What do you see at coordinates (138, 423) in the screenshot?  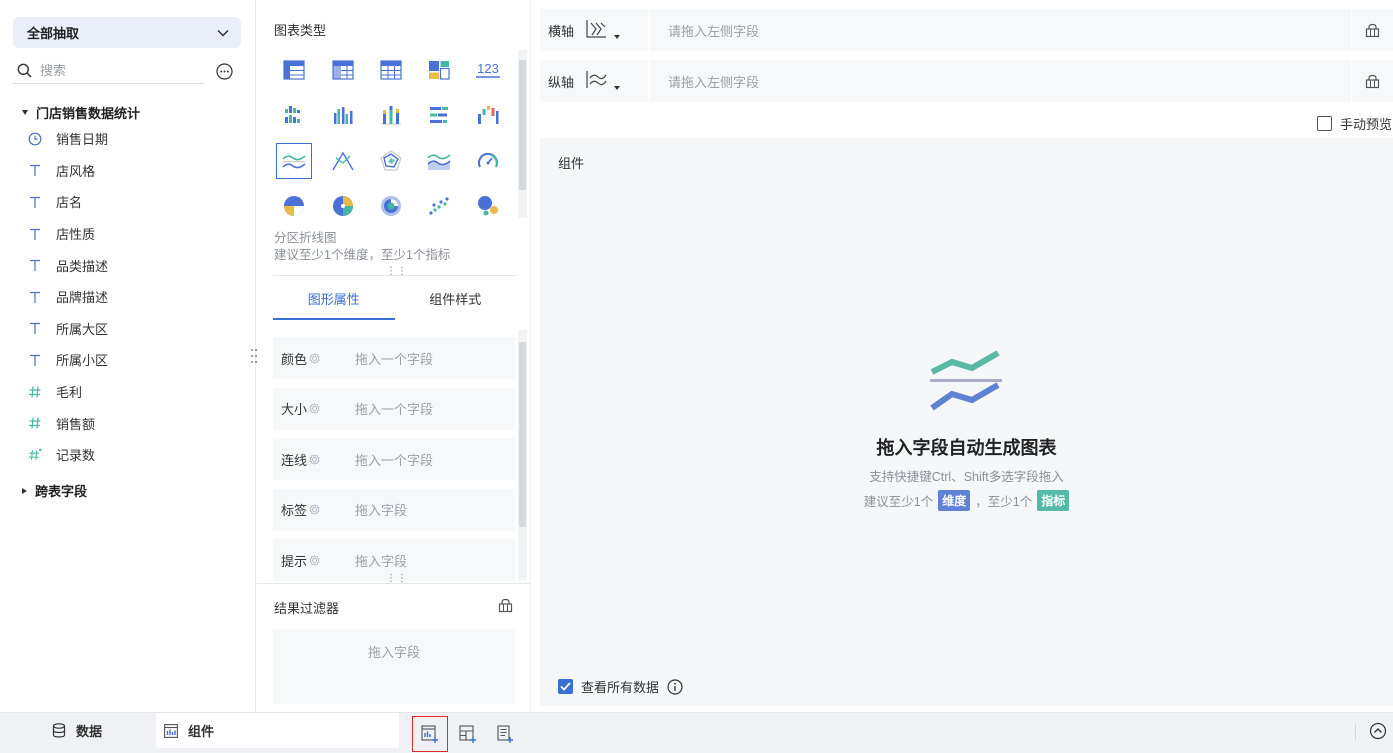 I see `field-item: 销售额` at bounding box center [138, 423].